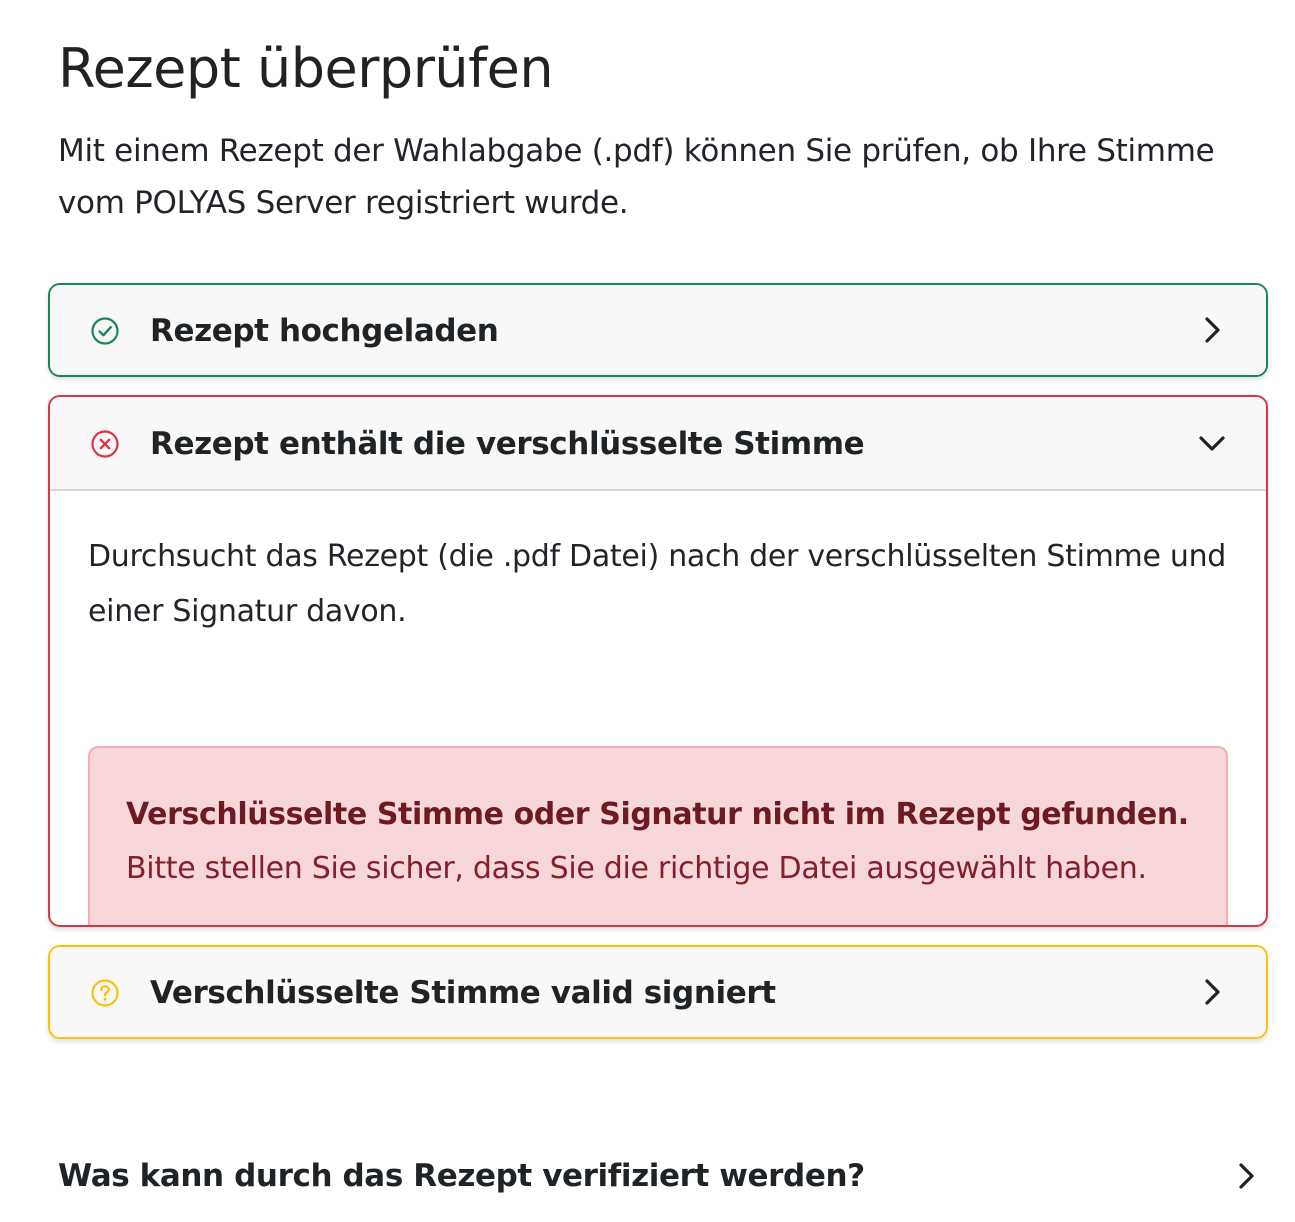 The image size is (1295, 1222). I want to click on check-title: Verschlüsselte Stimme valid signiert, so click(463, 993).